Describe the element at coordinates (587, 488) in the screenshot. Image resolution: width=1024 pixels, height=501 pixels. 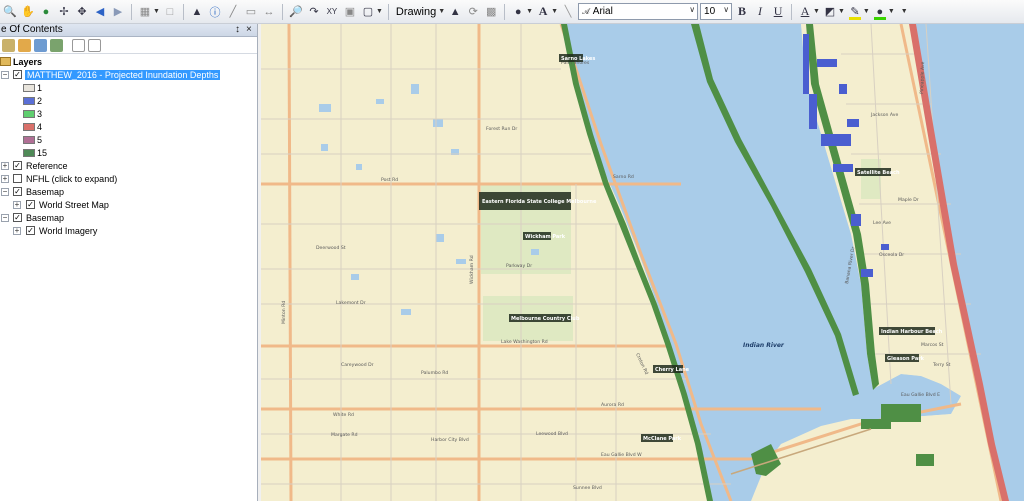
I see `street-label: Sunnee Blvd` at that location.